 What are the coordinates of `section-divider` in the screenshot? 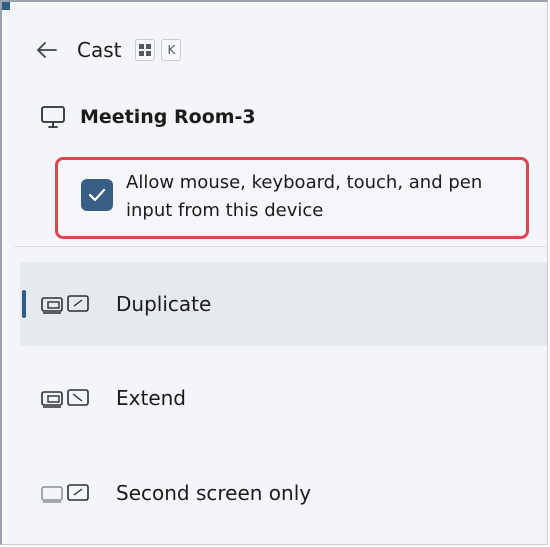 It's located at (280, 246).